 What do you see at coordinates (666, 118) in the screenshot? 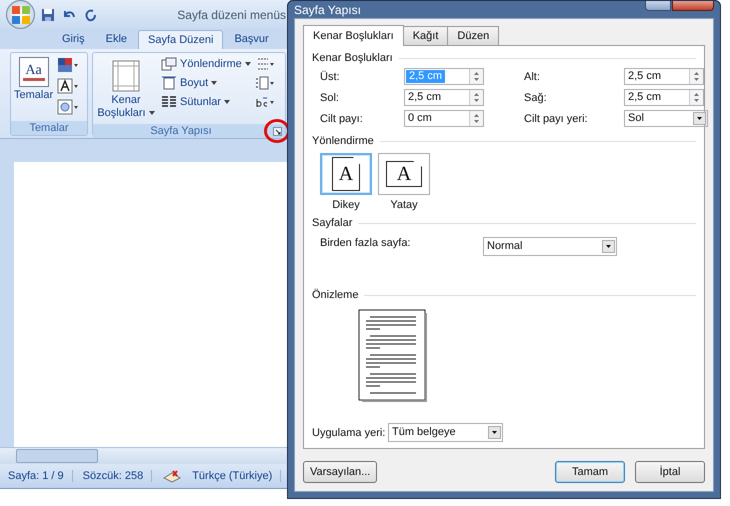
I see `dropdown-field: Sol` at bounding box center [666, 118].